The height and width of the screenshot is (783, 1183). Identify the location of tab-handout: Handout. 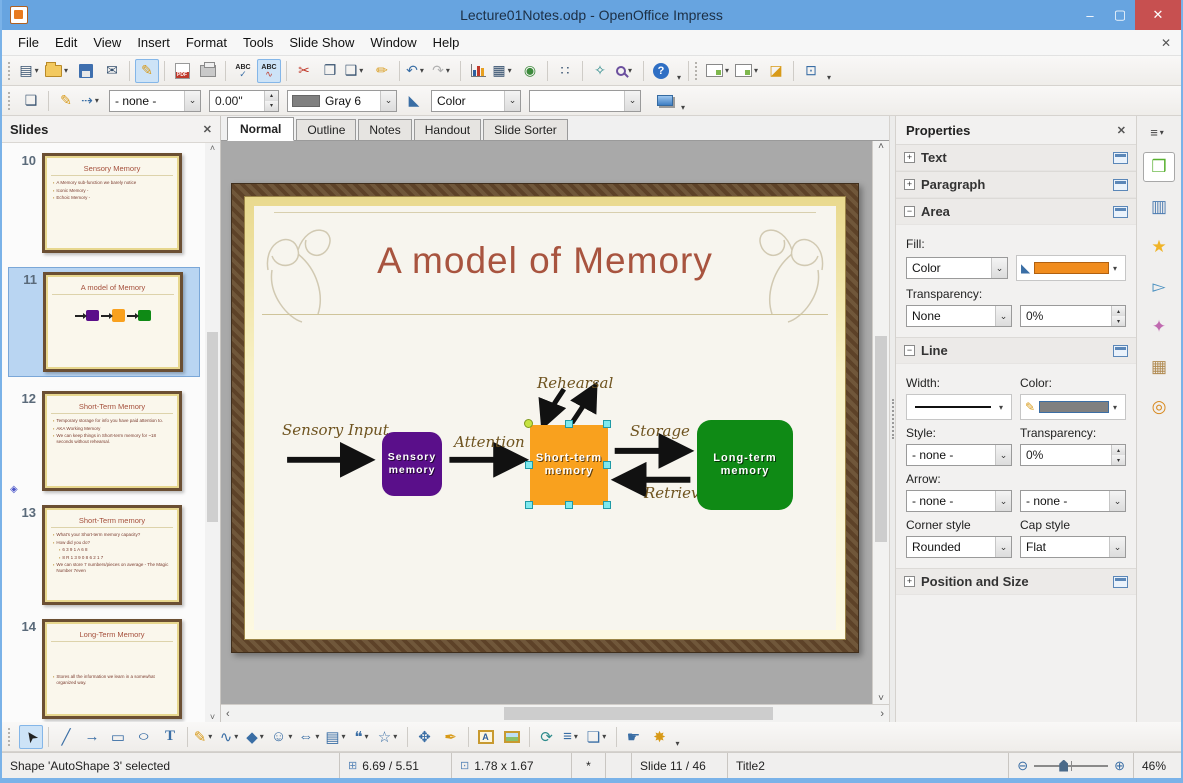
(447, 129).